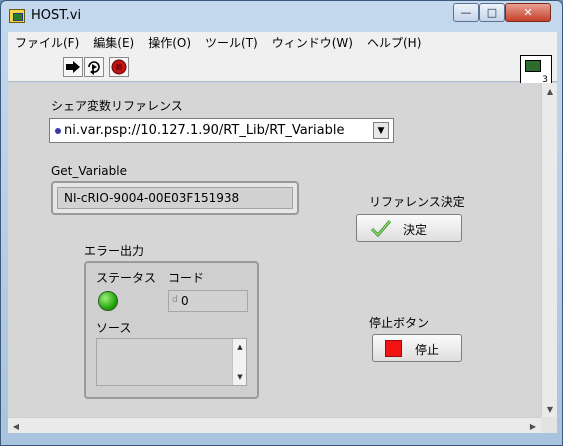 The image size is (563, 446). I want to click on error-out-cluster: ステータス コード d 0 ソース ▲ ▼, so click(171, 330).